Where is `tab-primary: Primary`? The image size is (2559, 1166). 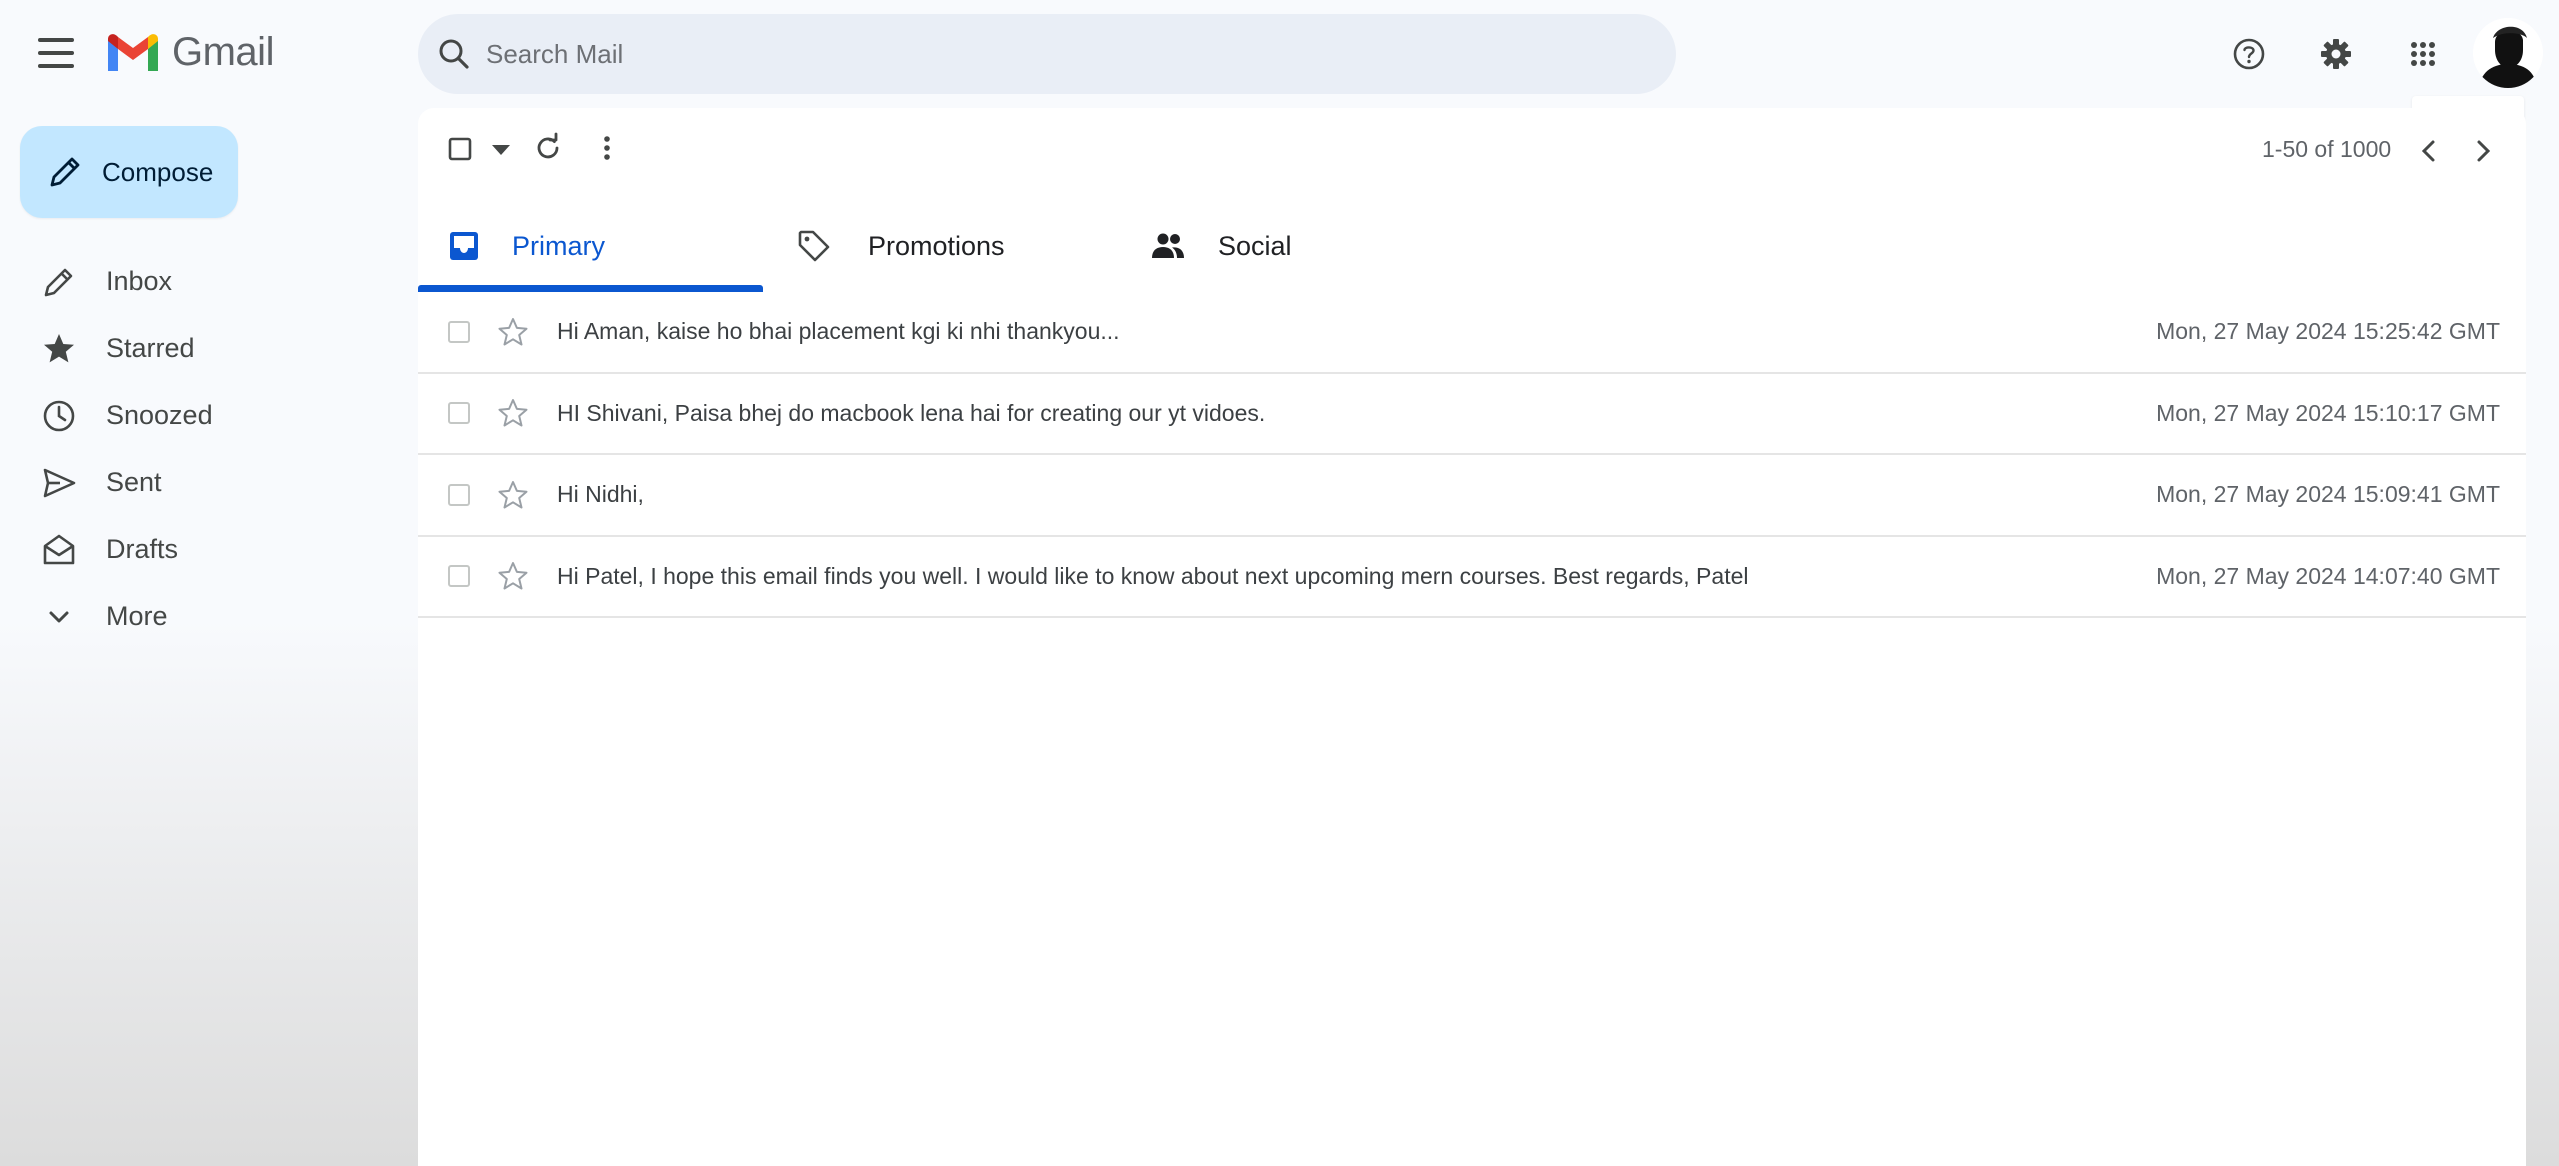 tab-primary: Primary is located at coordinates (590, 246).